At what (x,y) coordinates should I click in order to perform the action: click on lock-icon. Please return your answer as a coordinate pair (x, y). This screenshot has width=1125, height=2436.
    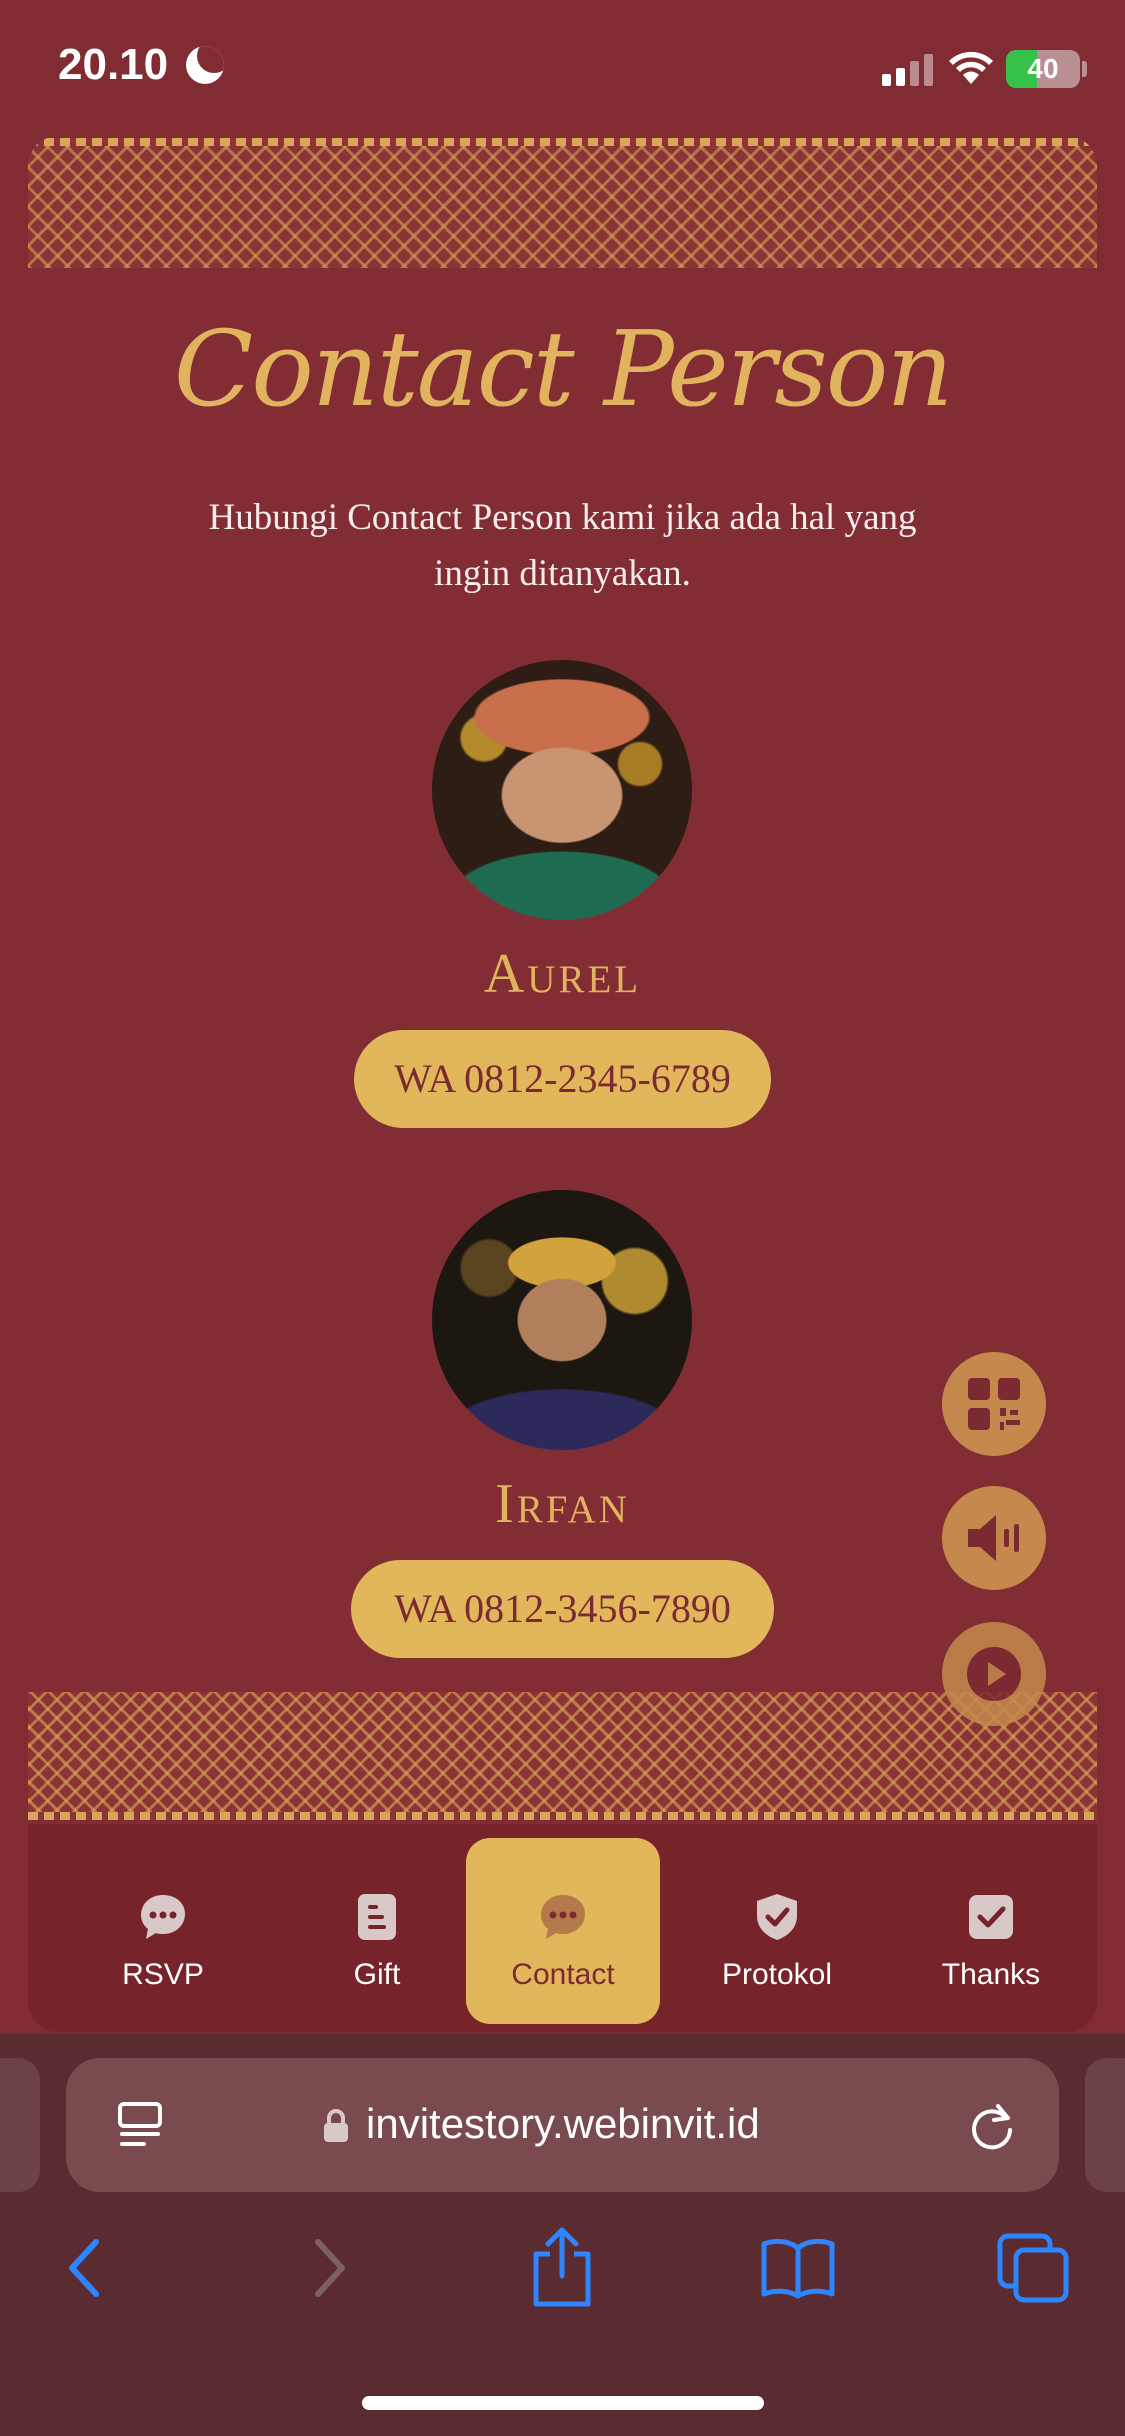
    Looking at the image, I should click on (336, 2125).